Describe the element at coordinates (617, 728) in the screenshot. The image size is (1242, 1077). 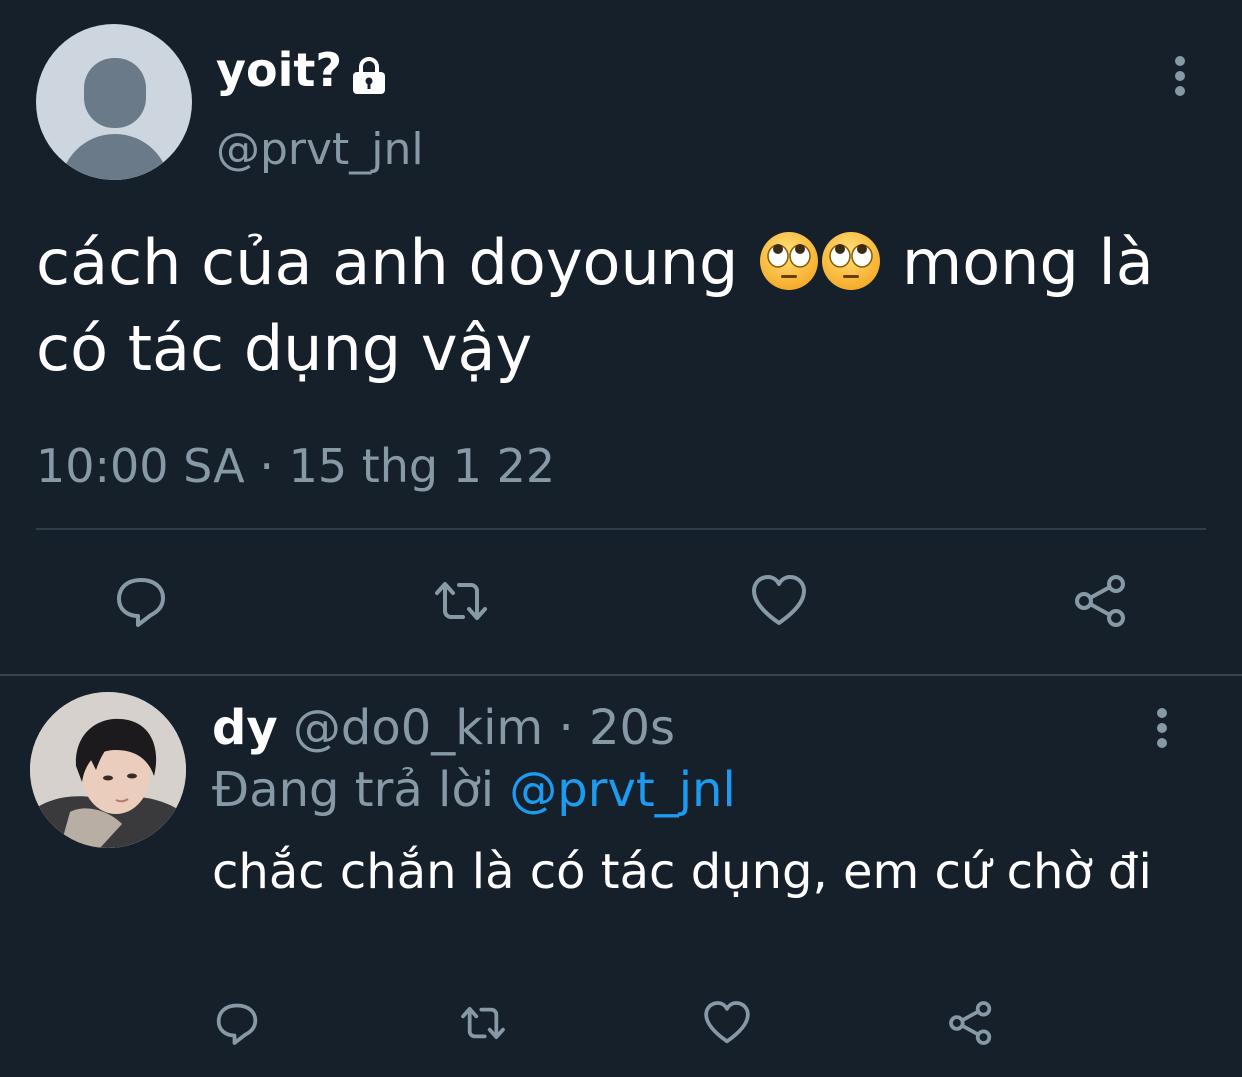
I see `reply-time: · 20s` at that location.